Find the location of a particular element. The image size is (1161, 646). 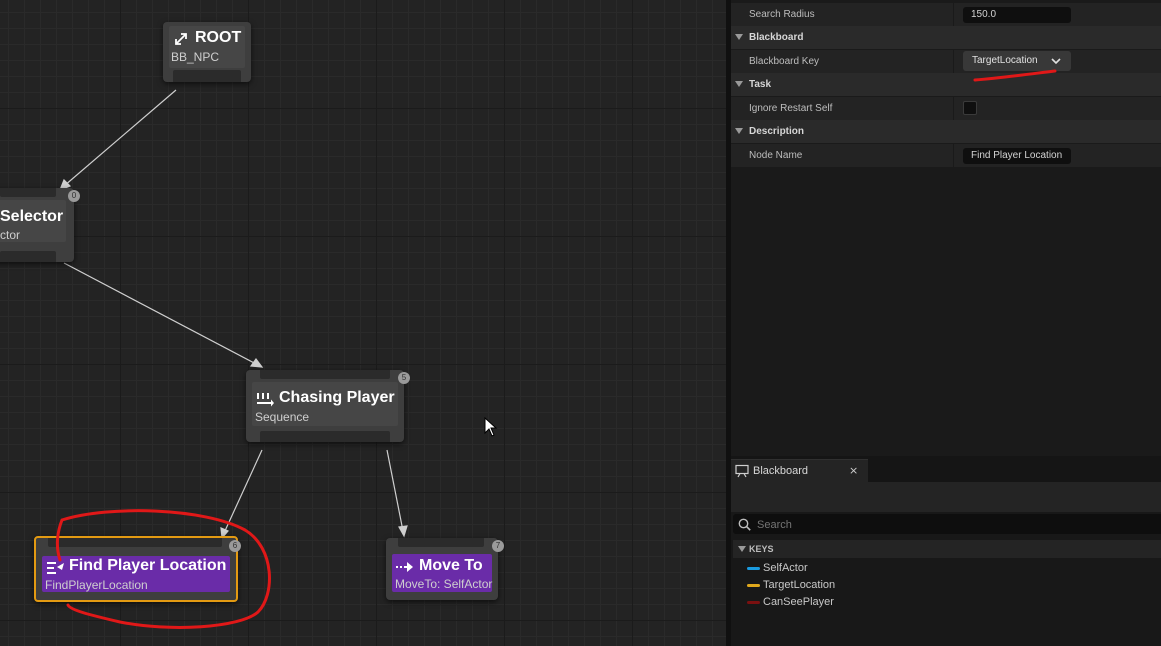

blackboard-toolbar is located at coordinates (946, 497).